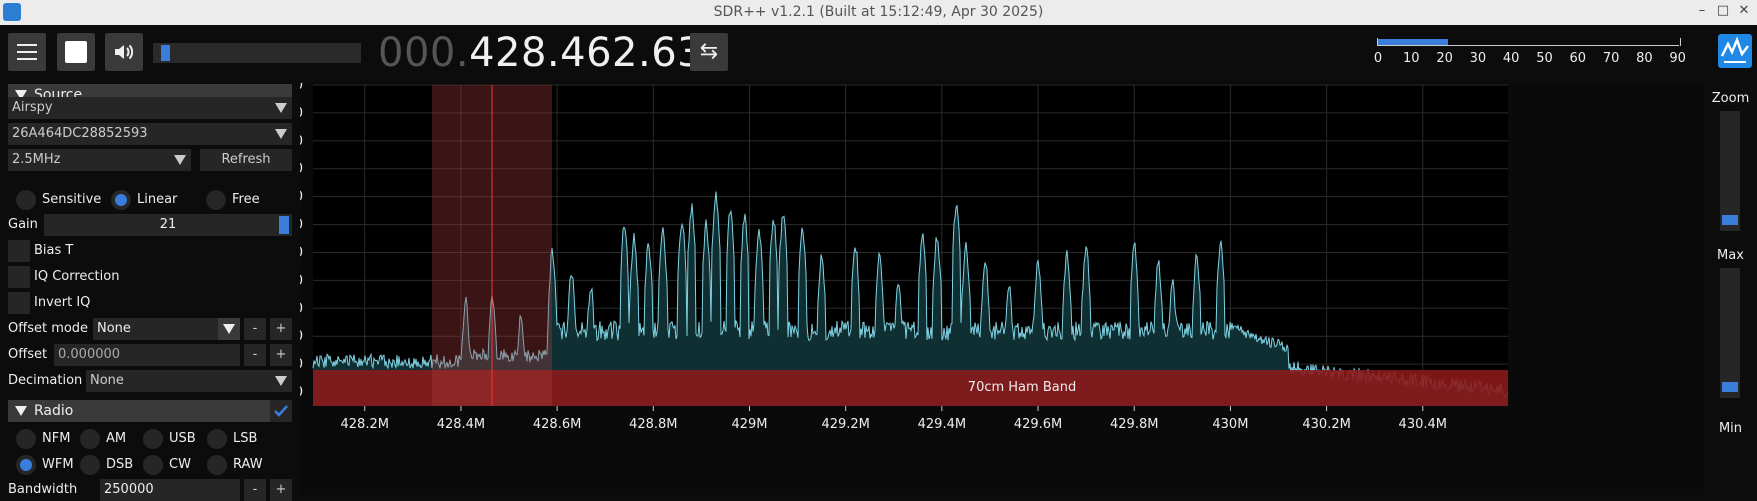 Image resolution: width=1757 pixels, height=501 pixels. What do you see at coordinates (1378, 58) in the screenshot?
I see `snr-tick-label: 0` at bounding box center [1378, 58].